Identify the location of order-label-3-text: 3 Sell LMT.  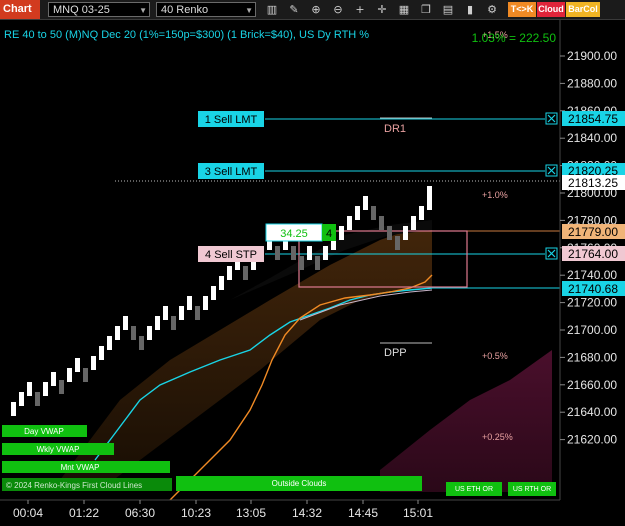
(231, 172).